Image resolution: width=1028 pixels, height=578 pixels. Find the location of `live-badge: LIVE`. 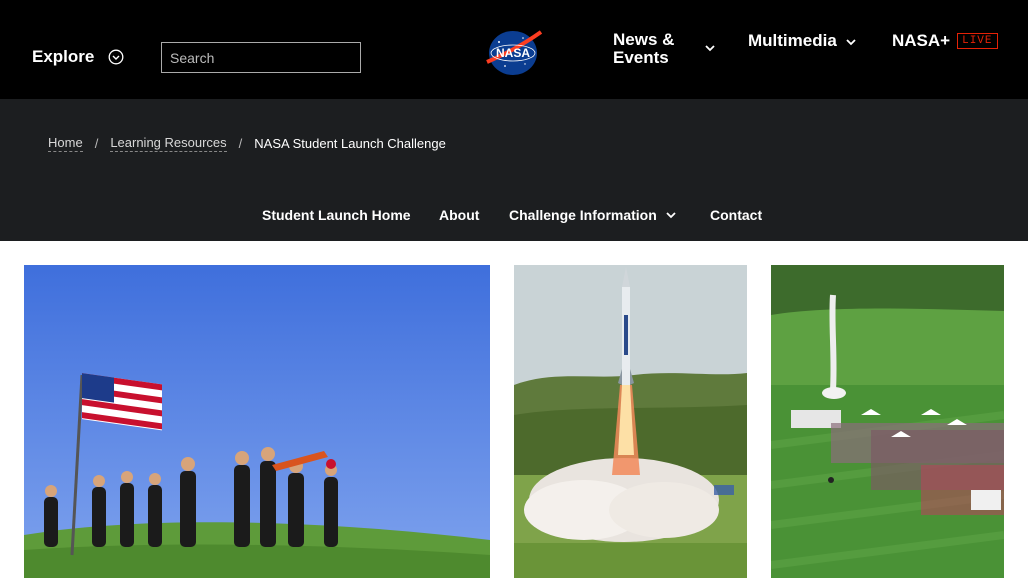

live-badge: LIVE is located at coordinates (977, 41).